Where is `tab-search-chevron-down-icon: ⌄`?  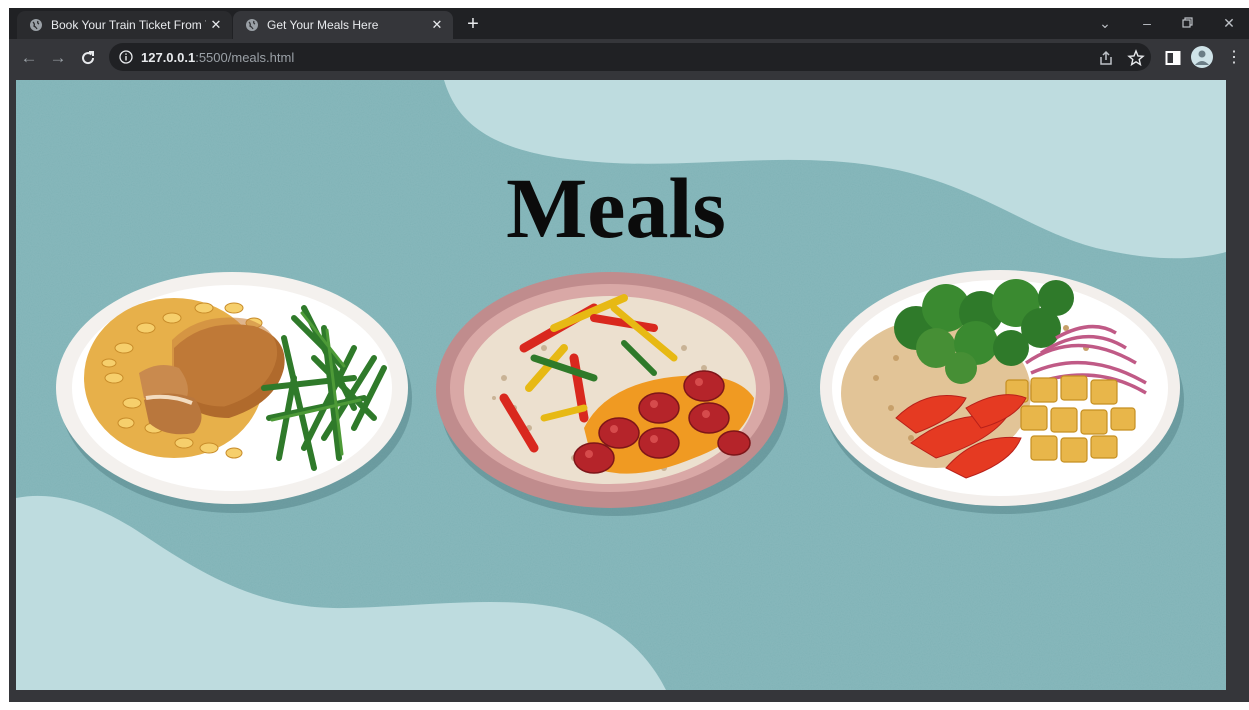
tab-search-chevron-down-icon: ⌄ is located at coordinates (1105, 23).